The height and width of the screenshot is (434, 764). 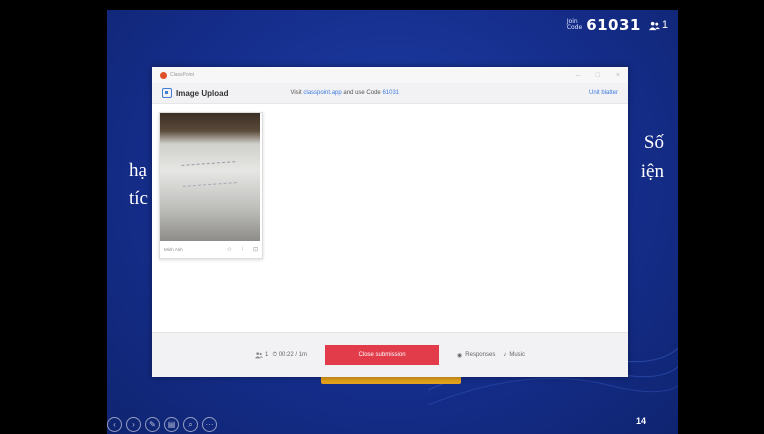 What do you see at coordinates (202, 93) in the screenshot?
I see `activity-title: Image Upload` at bounding box center [202, 93].